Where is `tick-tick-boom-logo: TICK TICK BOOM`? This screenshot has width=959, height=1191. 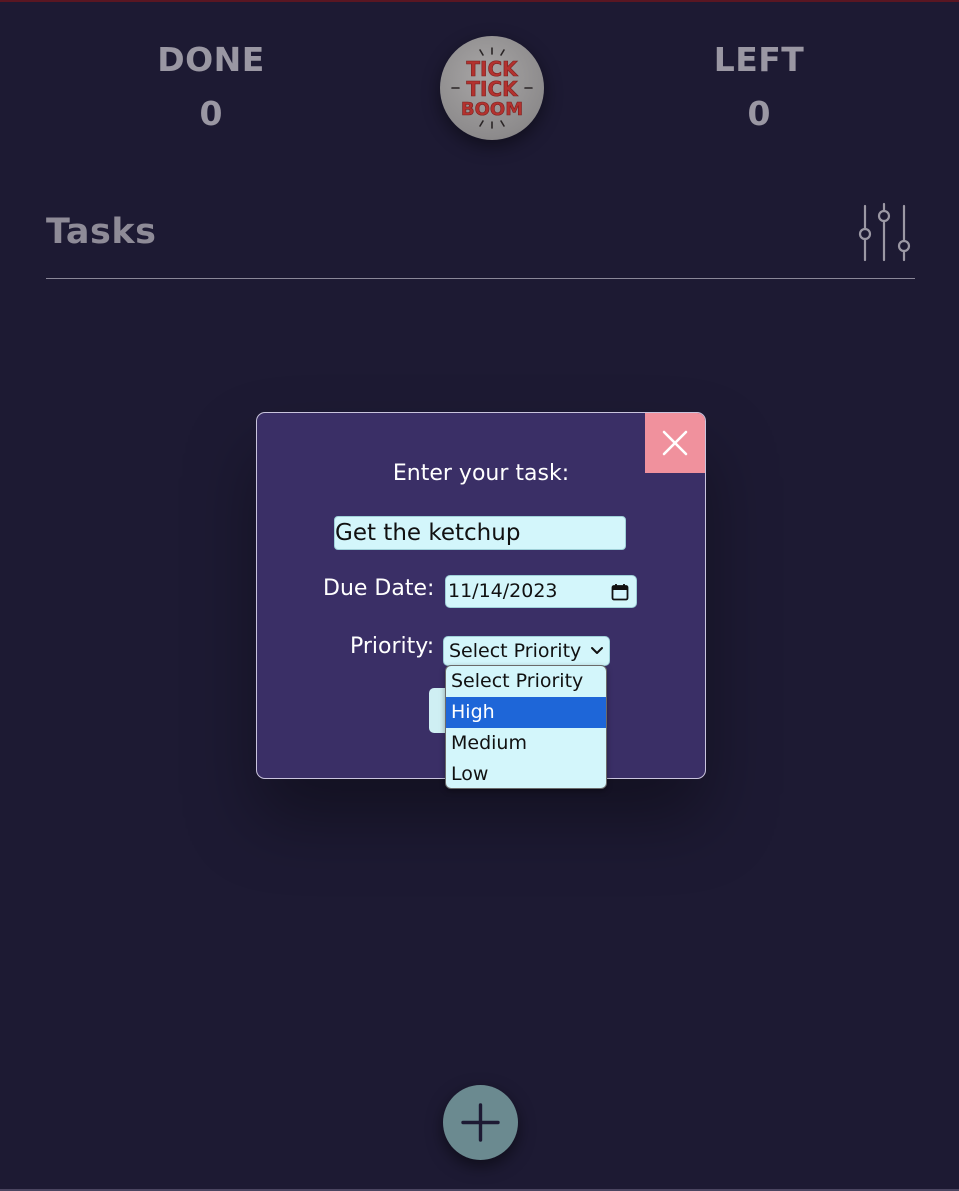
tick-tick-boom-logo: TICK TICK BOOM is located at coordinates (492, 88).